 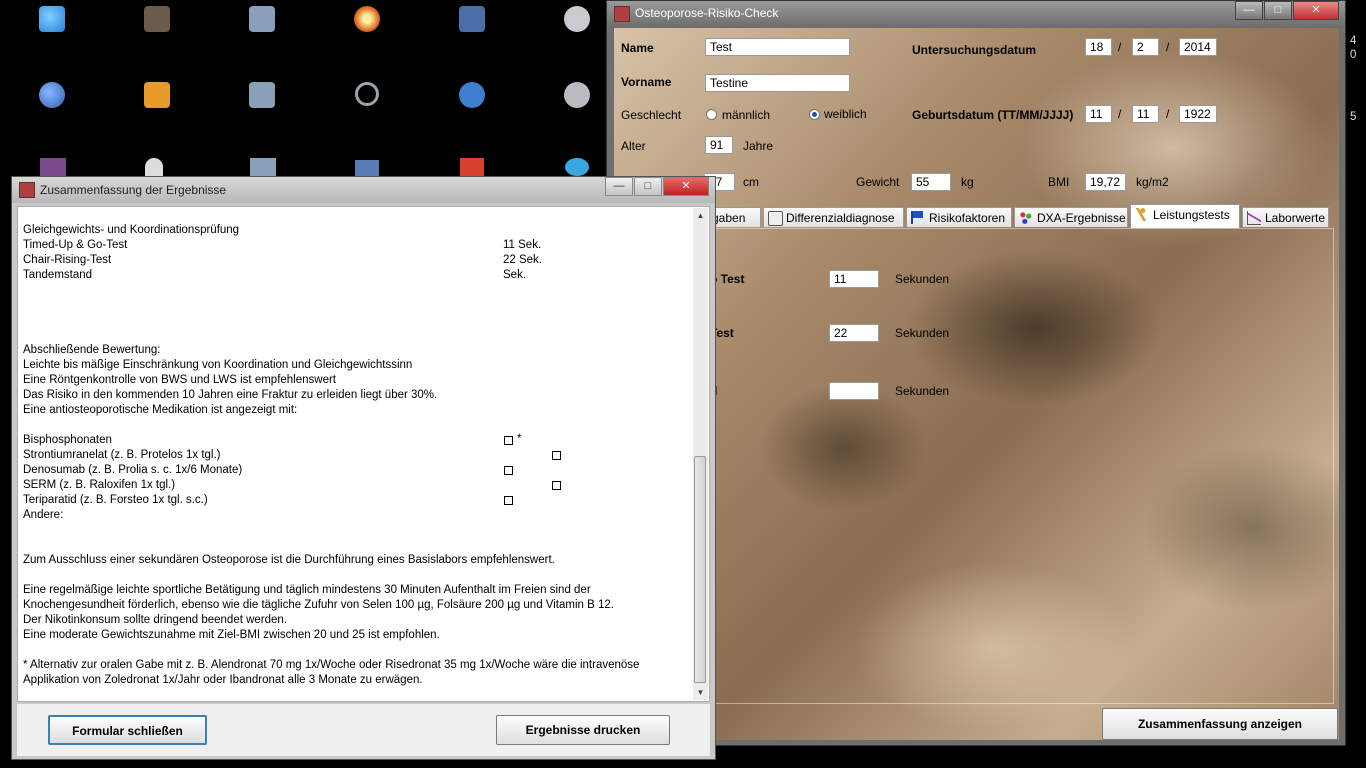 What do you see at coordinates (1295, 218) in the screenshot?
I see `tab-label: Laborwerte` at bounding box center [1295, 218].